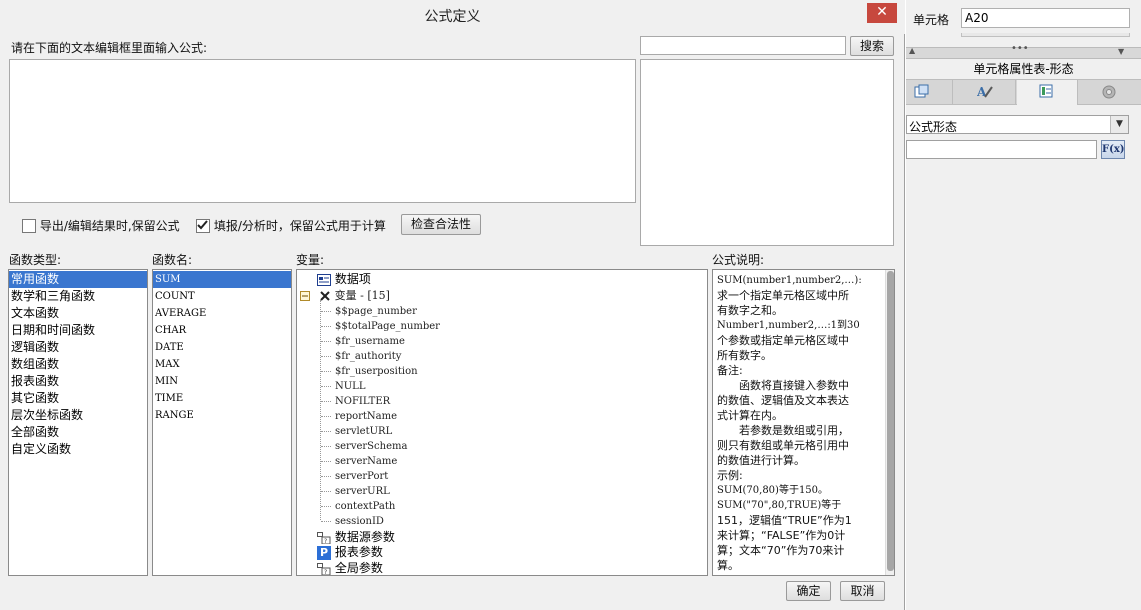 Image resolution: width=1141 pixels, height=610 pixels. Describe the element at coordinates (78, 347) in the screenshot. I see `category-item: 逻辑函数` at that location.